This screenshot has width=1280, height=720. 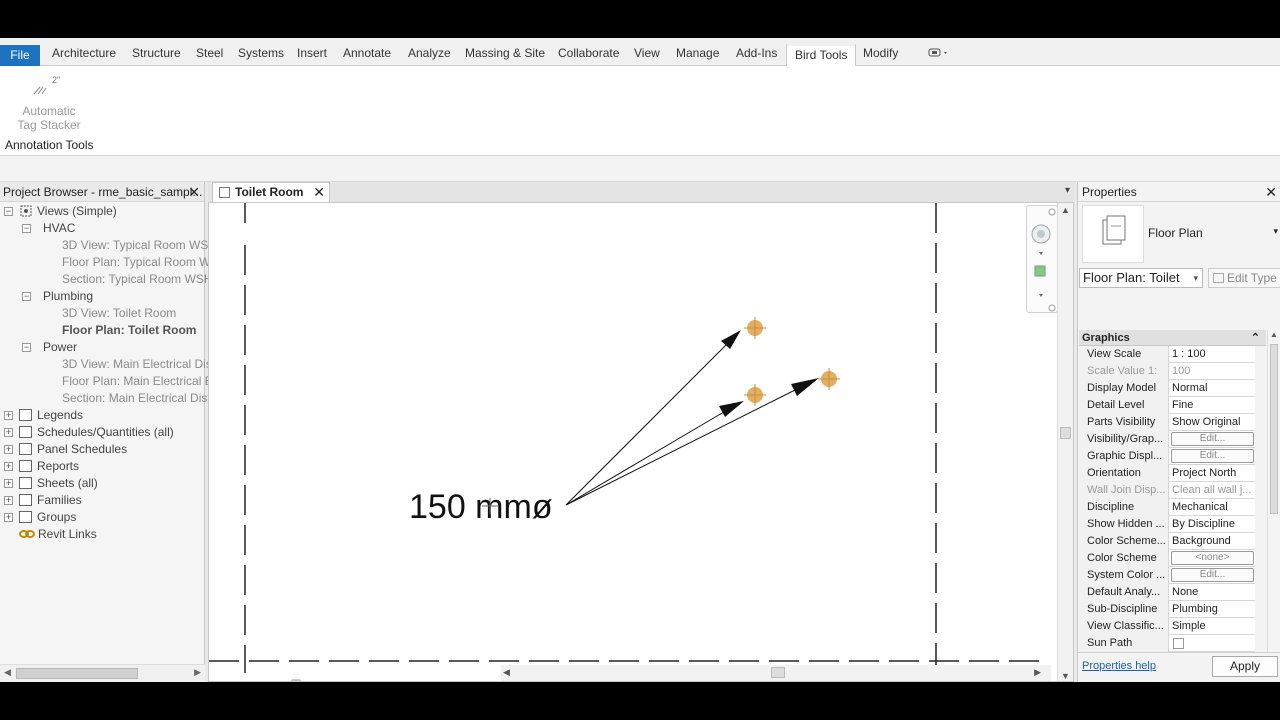 I want to click on tree-groups: Groups, so click(x=47, y=517).